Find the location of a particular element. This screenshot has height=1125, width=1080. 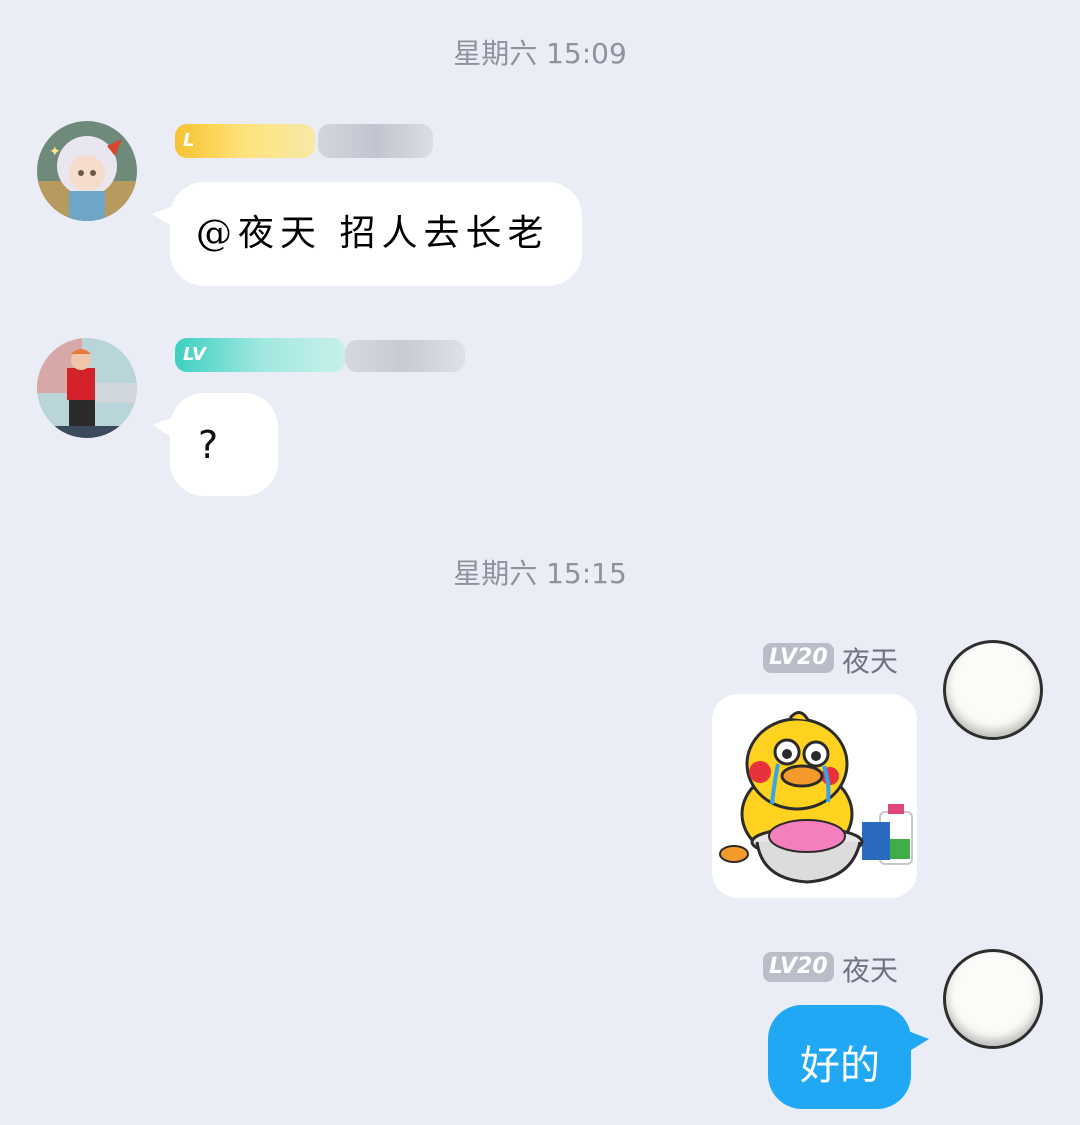

crying-duck-sticker-icon is located at coordinates (816, 797).